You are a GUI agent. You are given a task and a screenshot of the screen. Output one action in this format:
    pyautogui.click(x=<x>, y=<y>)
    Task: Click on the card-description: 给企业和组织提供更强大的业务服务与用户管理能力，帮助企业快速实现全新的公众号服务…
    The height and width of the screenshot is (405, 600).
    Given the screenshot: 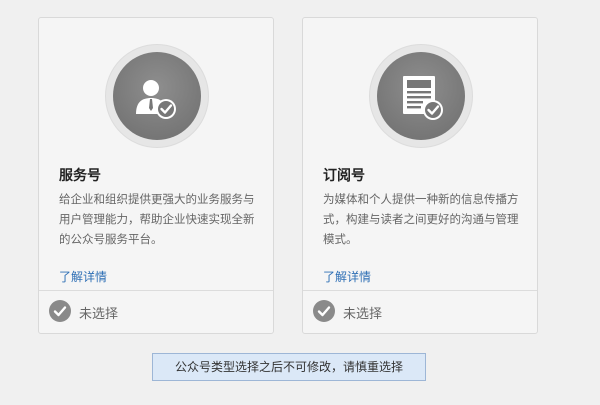 What is the action you would take?
    pyautogui.click(x=157, y=219)
    